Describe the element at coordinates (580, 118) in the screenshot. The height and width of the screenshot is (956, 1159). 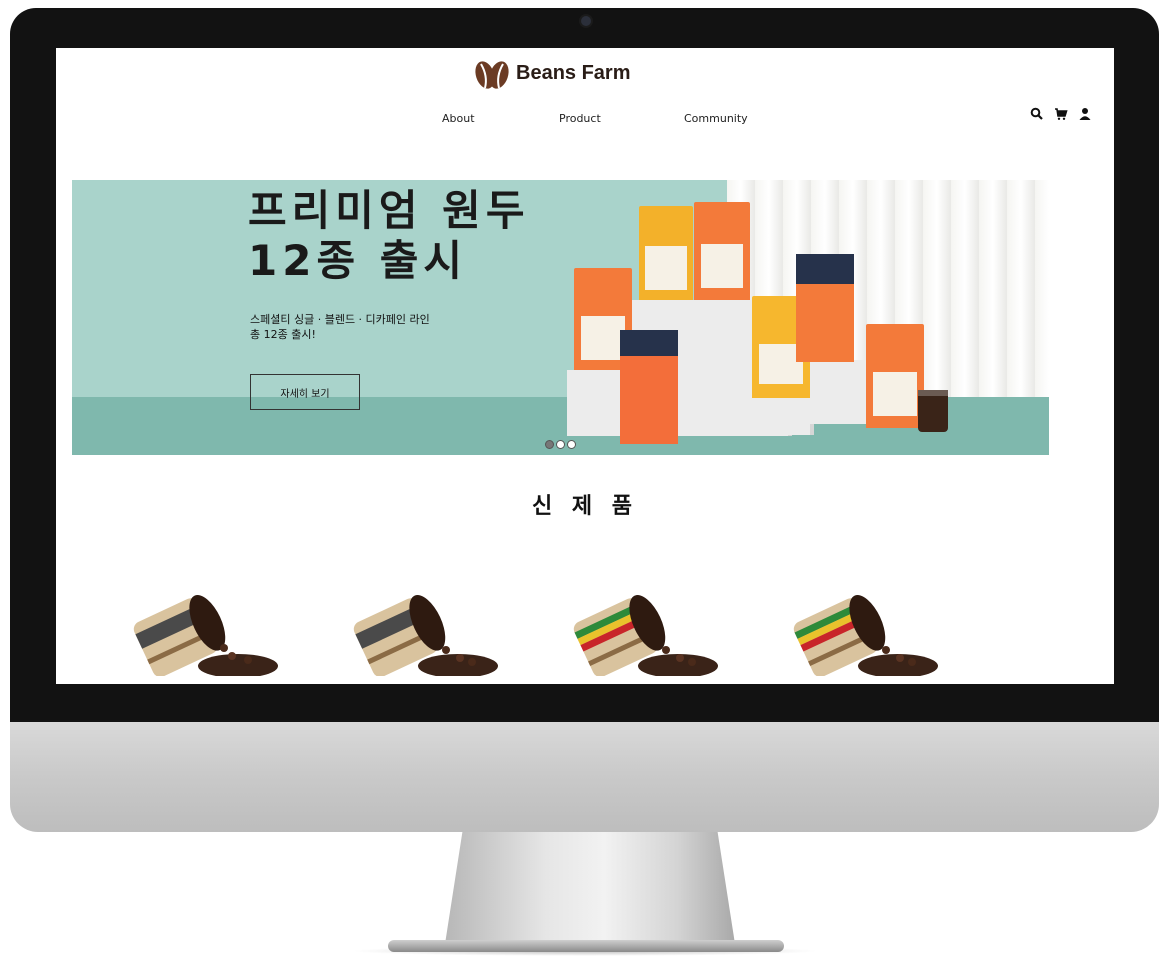
I see `nav-item-product: Product` at that location.